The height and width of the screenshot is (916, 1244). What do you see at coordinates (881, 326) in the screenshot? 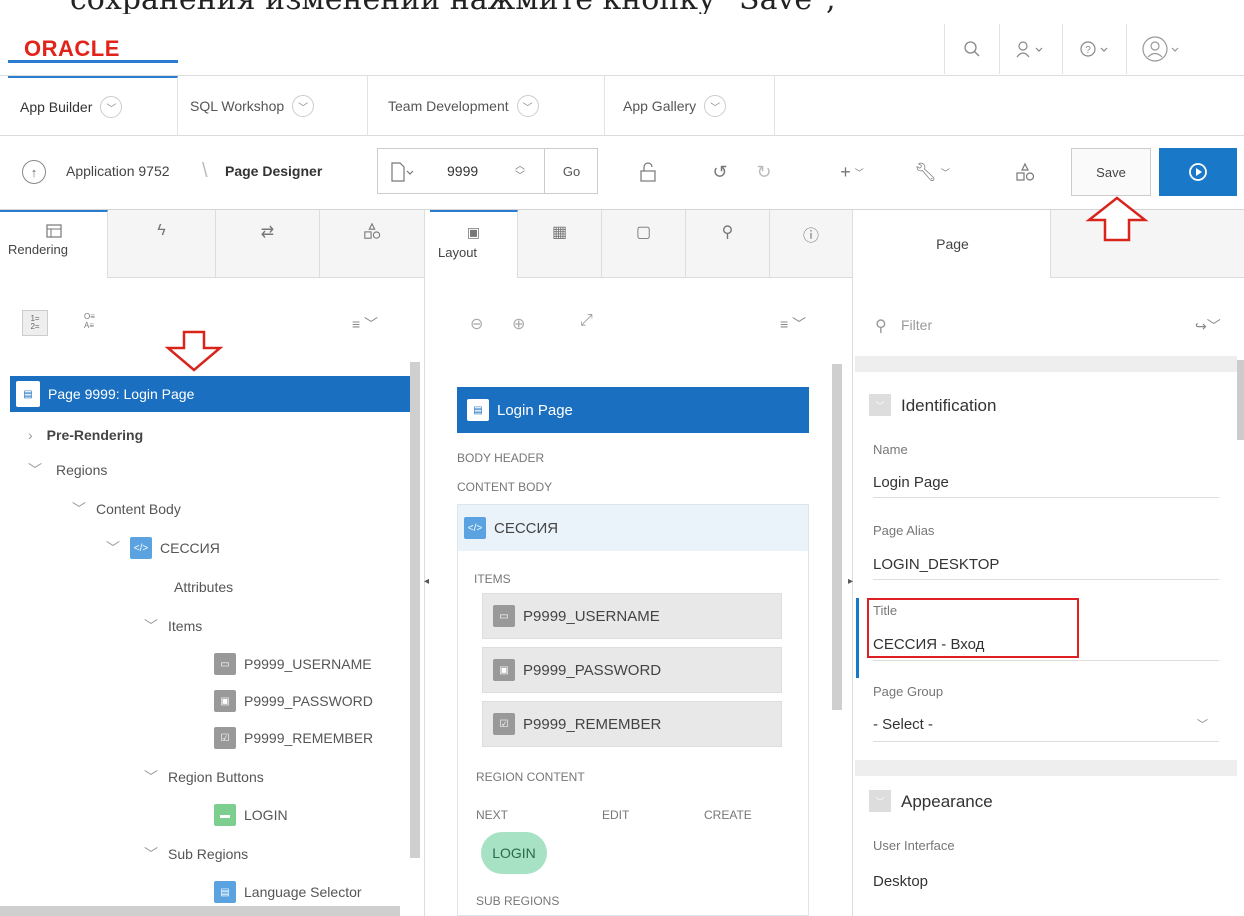
I see `filter-icon: ⚲` at bounding box center [881, 326].